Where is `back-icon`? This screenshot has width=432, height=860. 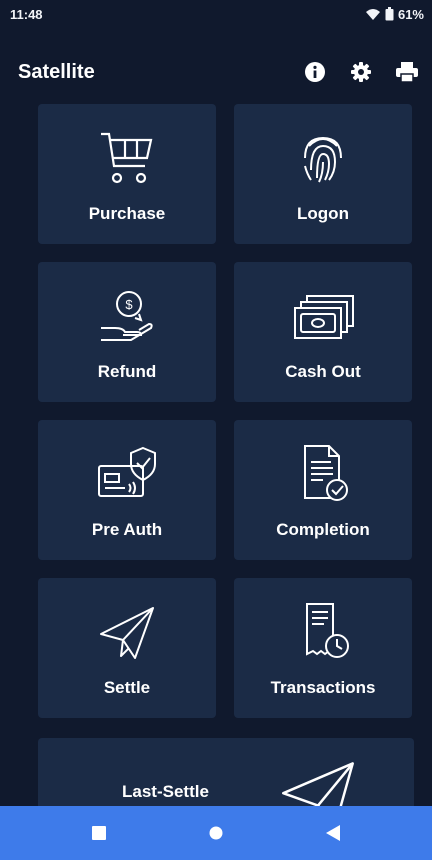
back-icon is located at coordinates (333, 833).